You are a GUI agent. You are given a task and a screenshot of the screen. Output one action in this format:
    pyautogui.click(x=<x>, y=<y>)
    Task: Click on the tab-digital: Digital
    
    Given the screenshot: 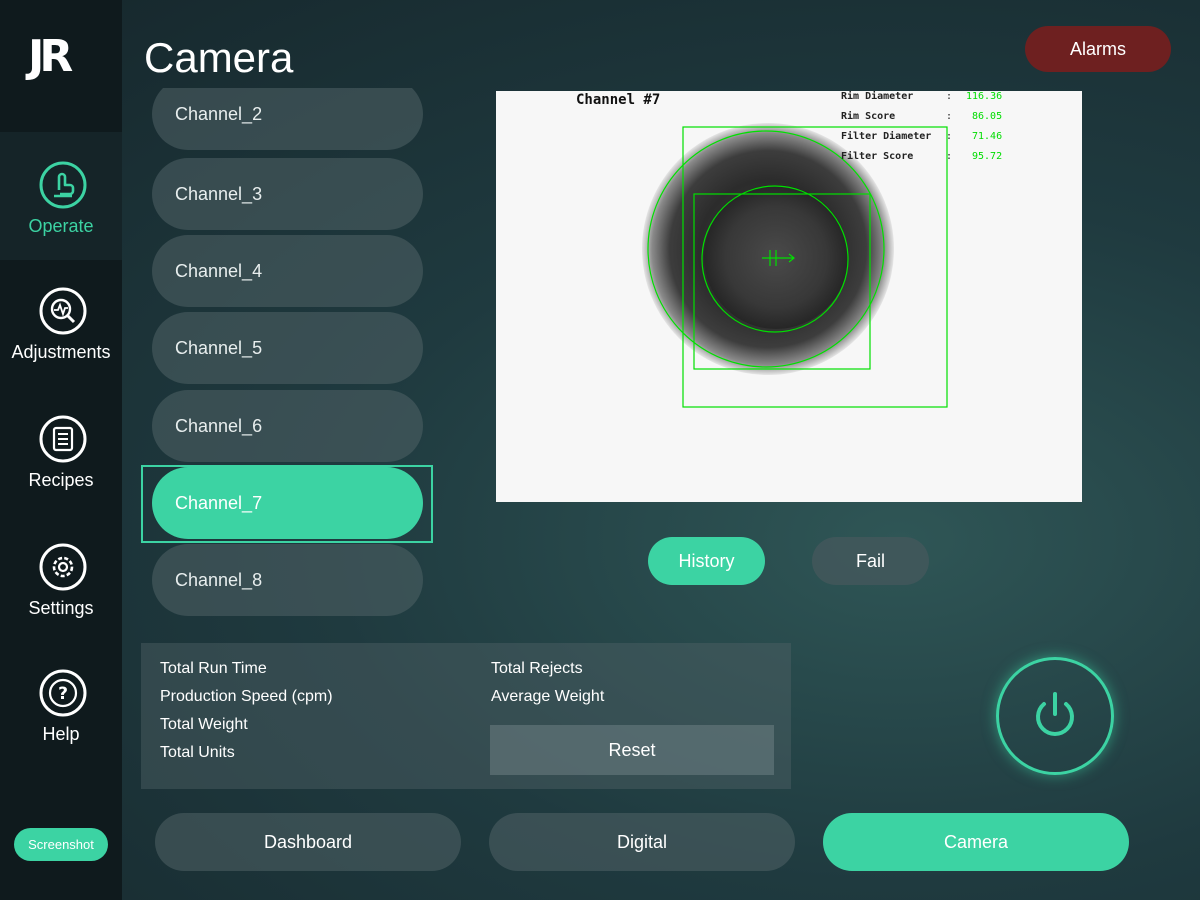 What is the action you would take?
    pyautogui.click(x=642, y=842)
    